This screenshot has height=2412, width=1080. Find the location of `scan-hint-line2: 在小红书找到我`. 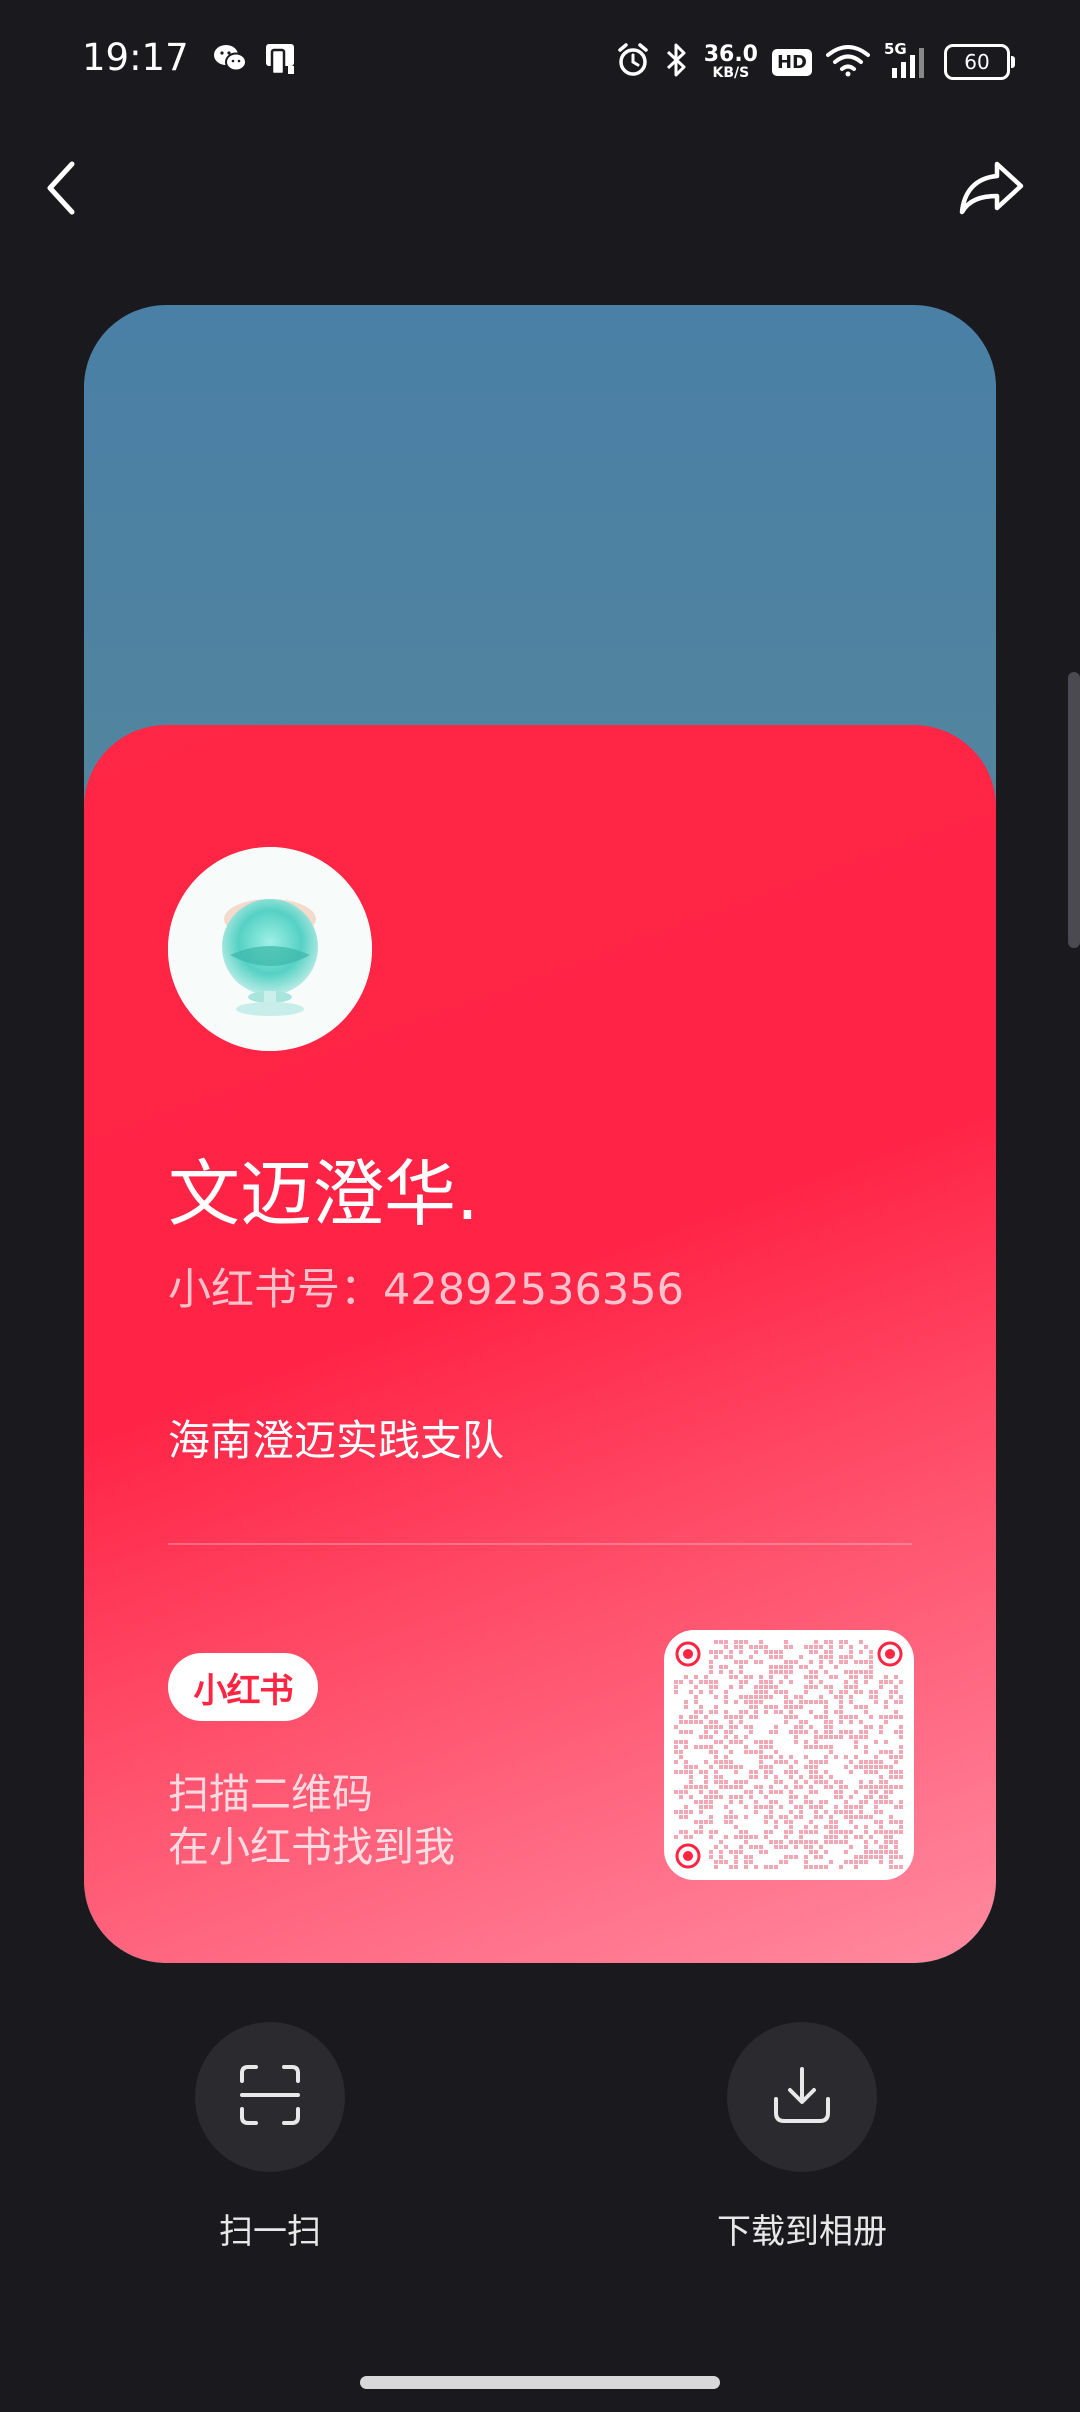

scan-hint-line2: 在小红书找到我 is located at coordinates (311, 1847).